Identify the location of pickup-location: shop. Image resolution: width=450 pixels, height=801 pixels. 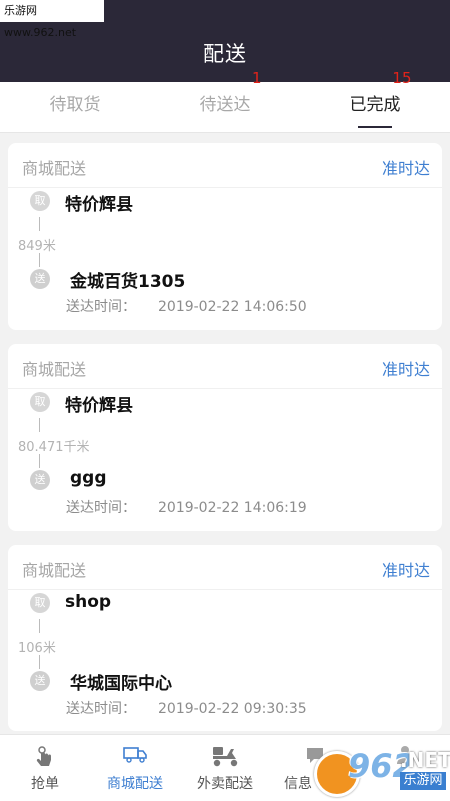
(88, 602).